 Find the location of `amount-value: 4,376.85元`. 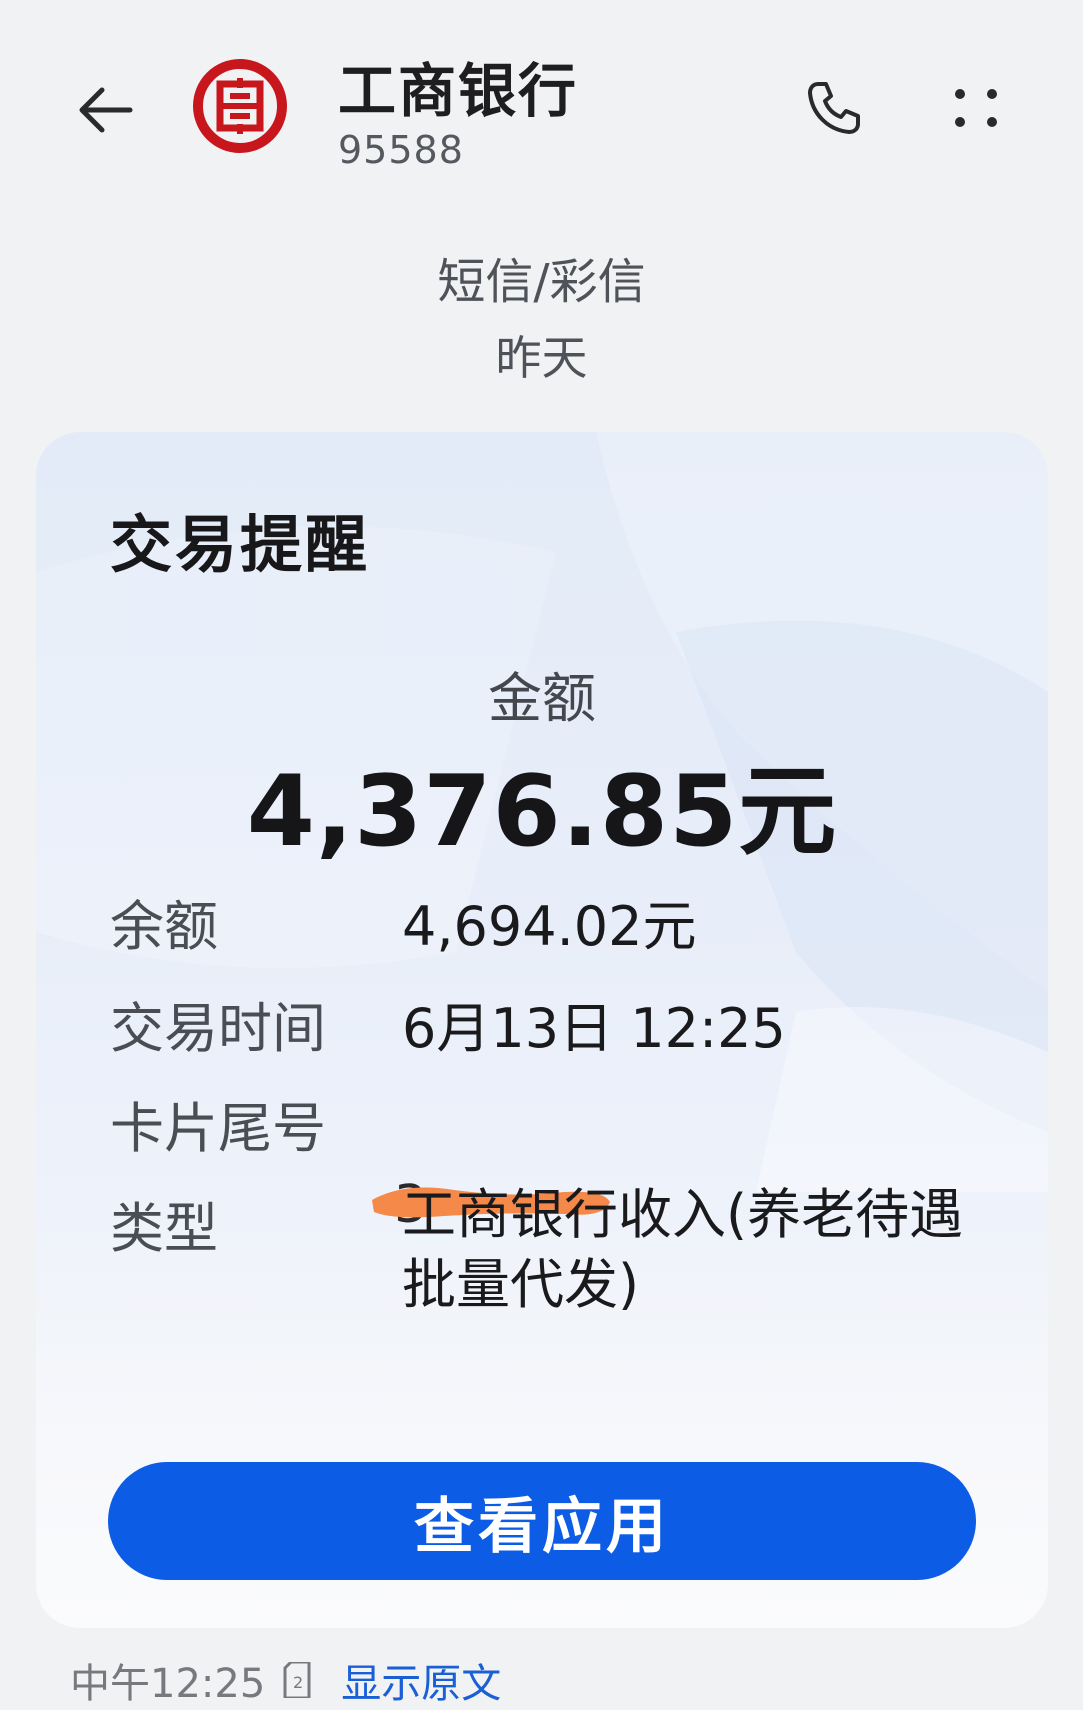

amount-value: 4,376.85元 is located at coordinates (542, 812).